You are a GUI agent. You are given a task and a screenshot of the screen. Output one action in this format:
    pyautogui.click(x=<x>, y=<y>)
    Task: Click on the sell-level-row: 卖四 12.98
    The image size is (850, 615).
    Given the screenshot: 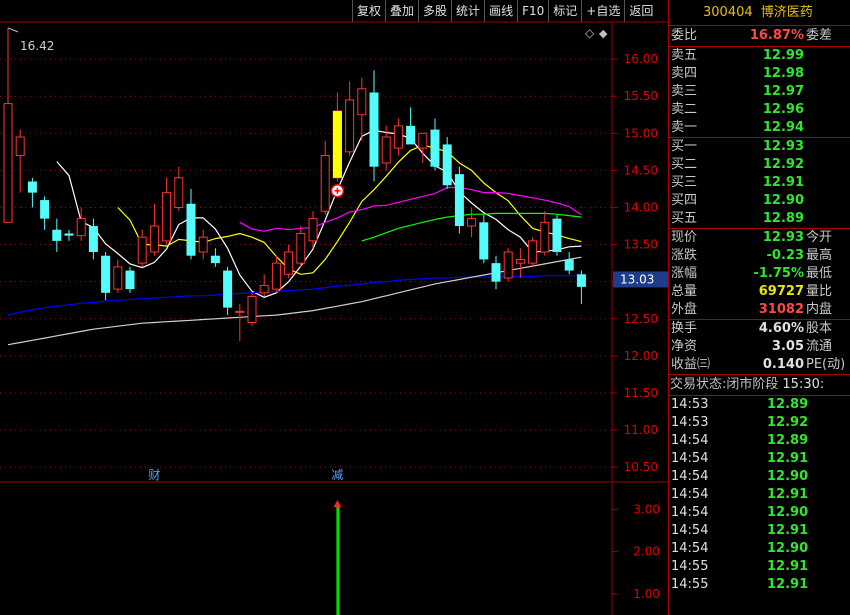 What is the action you would take?
    pyautogui.click(x=759, y=74)
    